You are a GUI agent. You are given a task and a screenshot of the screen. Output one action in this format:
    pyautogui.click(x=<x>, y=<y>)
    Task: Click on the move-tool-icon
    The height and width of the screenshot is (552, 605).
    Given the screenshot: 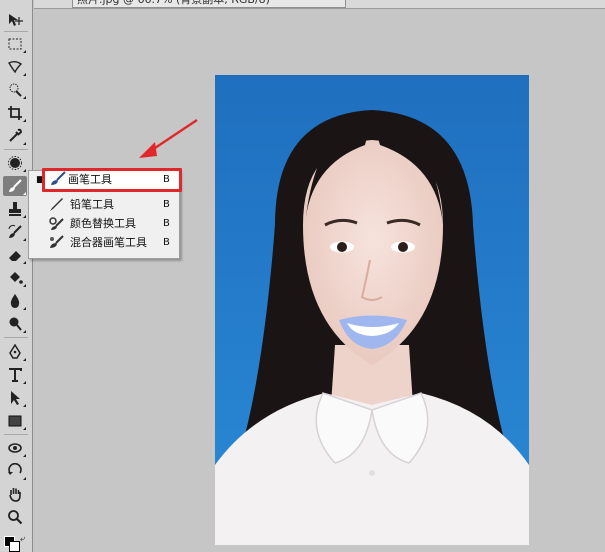 What is the action you would take?
    pyautogui.click(x=15, y=20)
    